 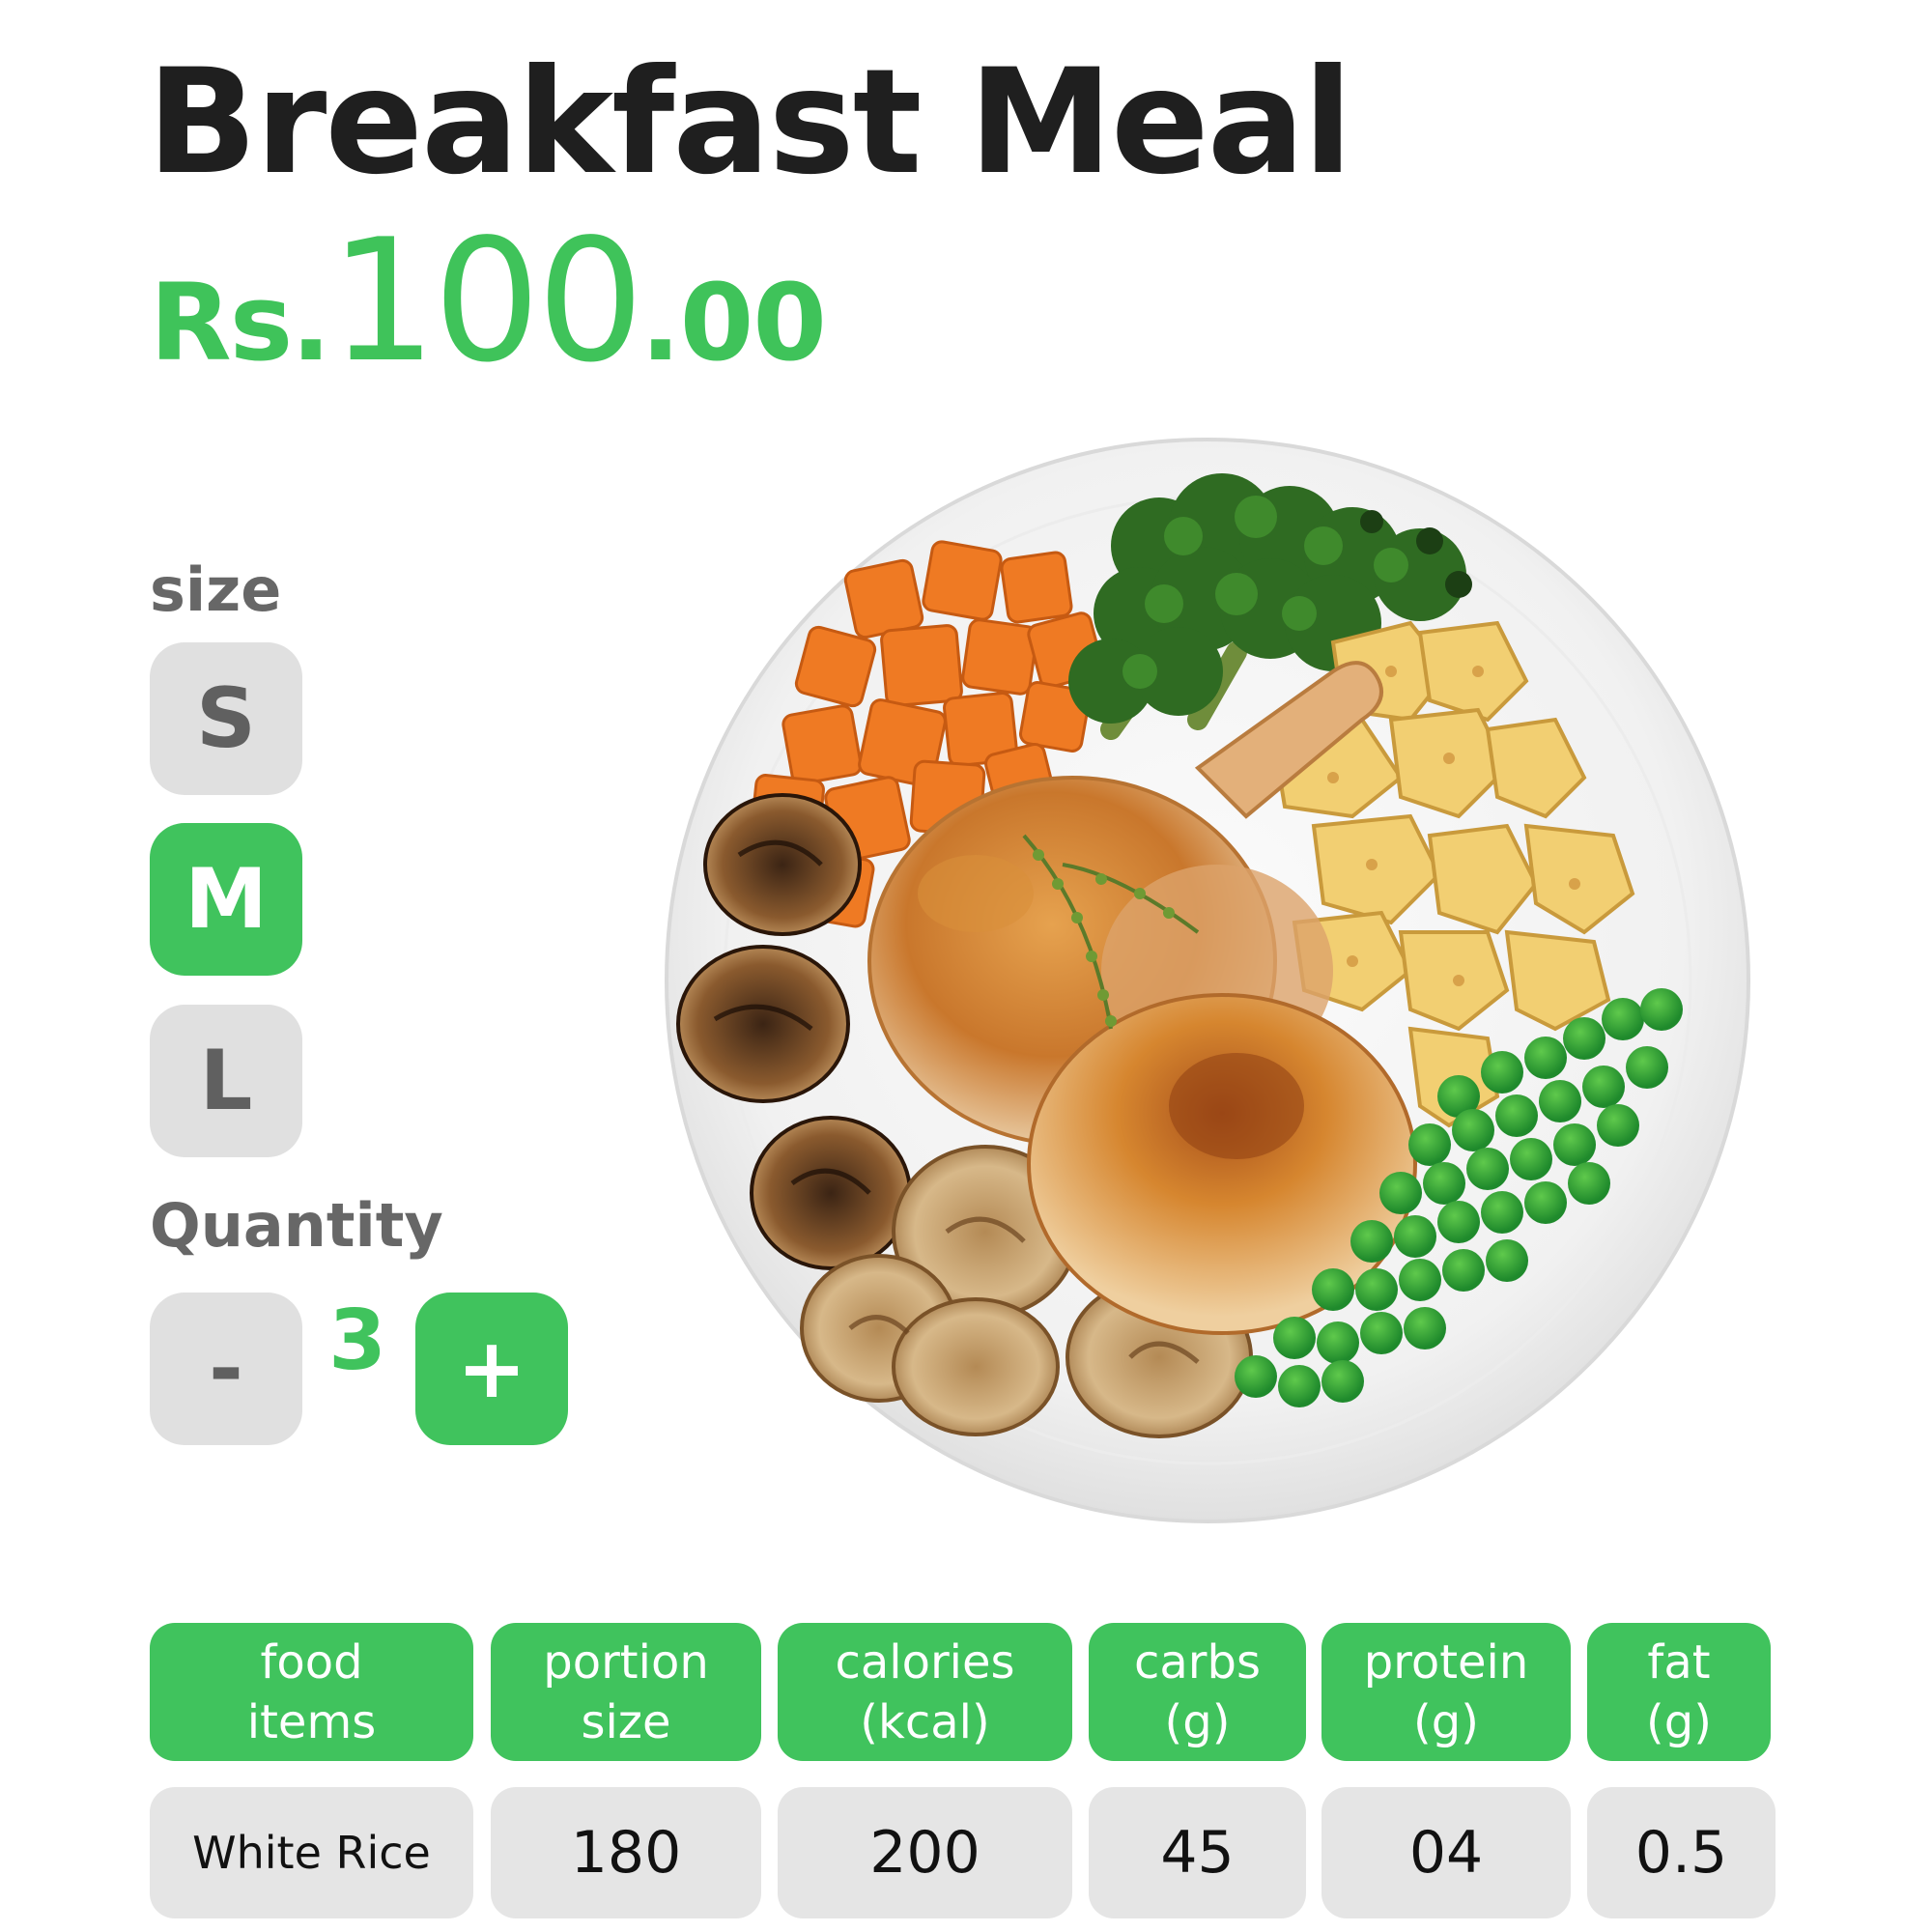 I want to click on quantity-label: Quantity, so click(x=296, y=1225).